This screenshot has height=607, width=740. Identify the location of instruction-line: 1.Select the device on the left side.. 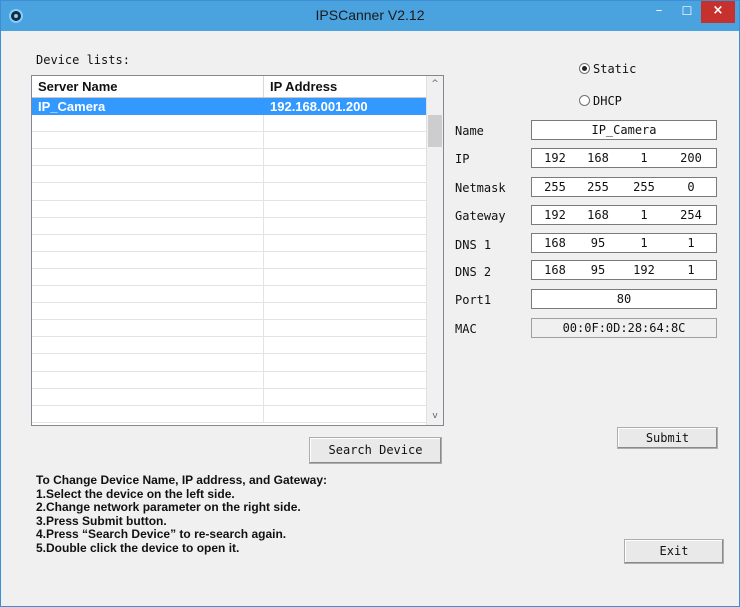
(135, 493).